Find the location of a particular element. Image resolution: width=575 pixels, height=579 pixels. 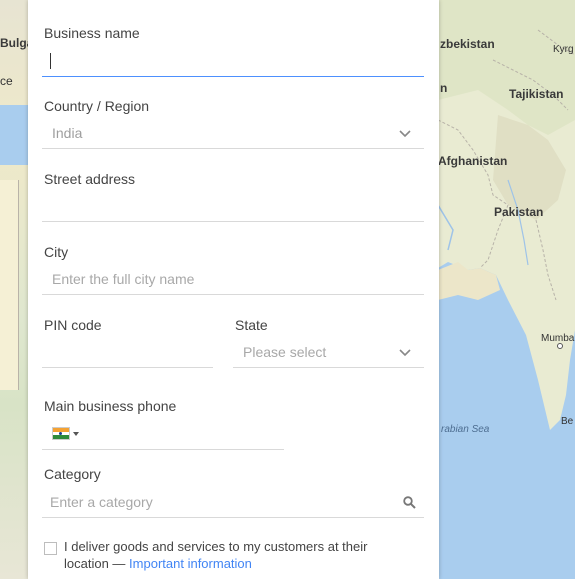

city-underline is located at coordinates (233, 294).